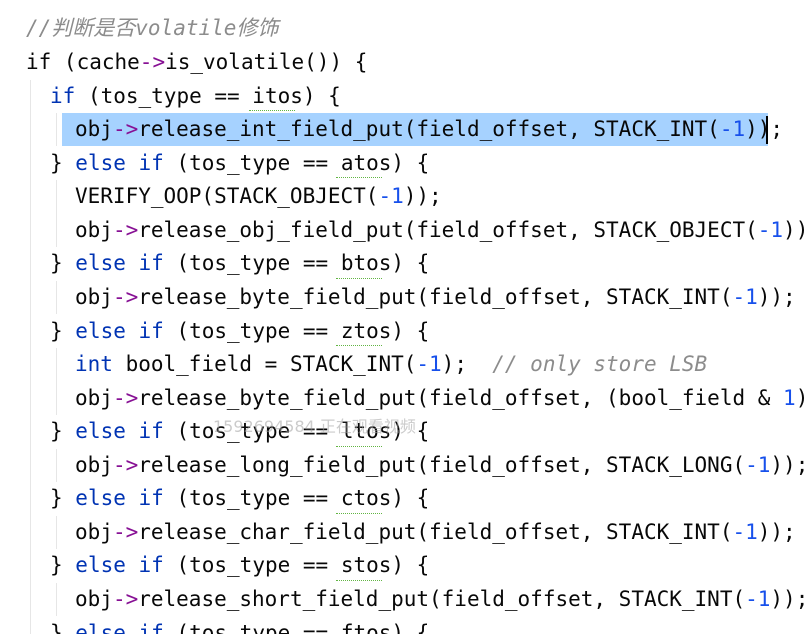 The image size is (805, 634). What do you see at coordinates (264, 364) in the screenshot?
I see `code-token: bool_field = STACK_INT(` at bounding box center [264, 364].